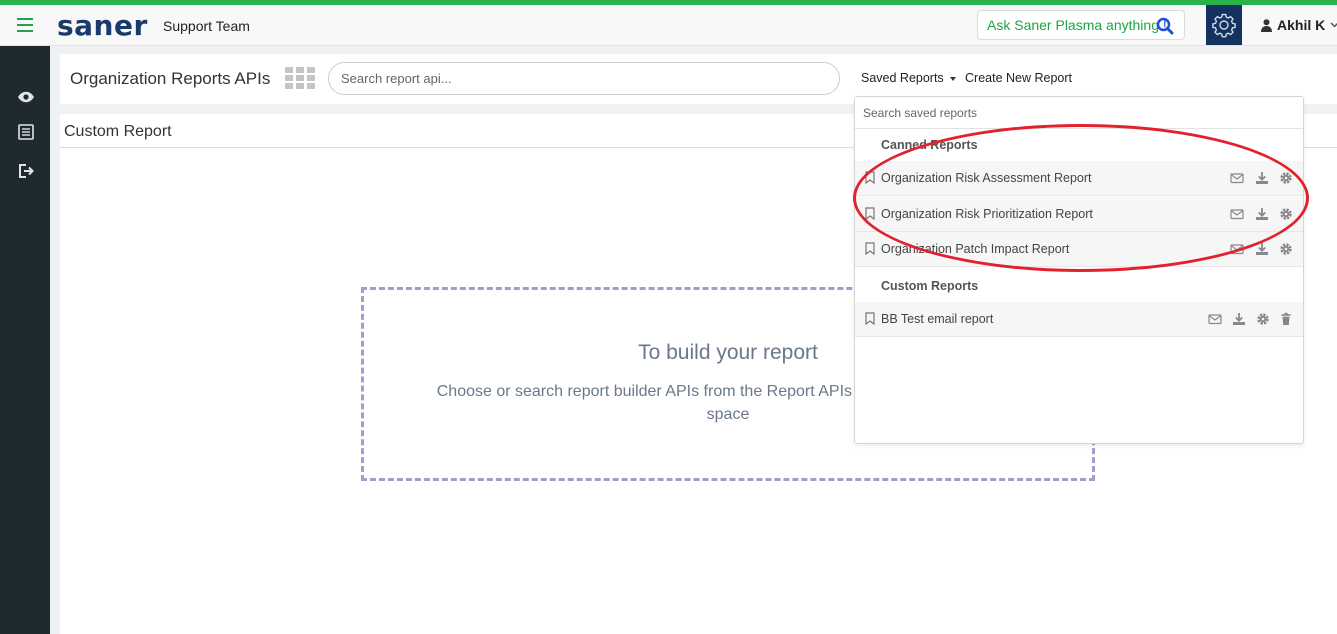 The height and width of the screenshot is (634, 1337). What do you see at coordinates (1073, 25) in the screenshot?
I see `ask-plasma-text: Ask Saner Plasma anything` at bounding box center [1073, 25].